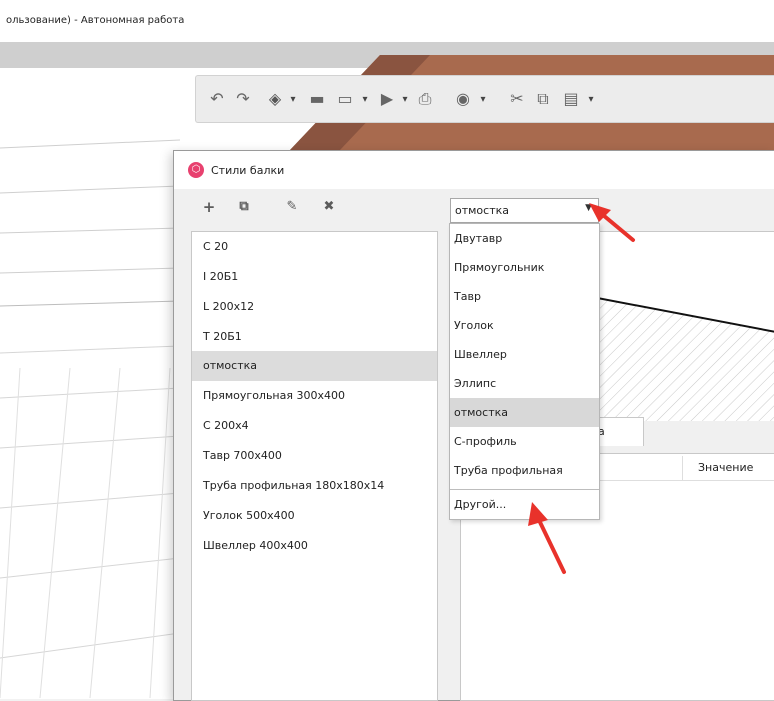 This screenshot has width=774, height=701. What do you see at coordinates (682, 468) in the screenshot?
I see `column-divider` at bounding box center [682, 468].